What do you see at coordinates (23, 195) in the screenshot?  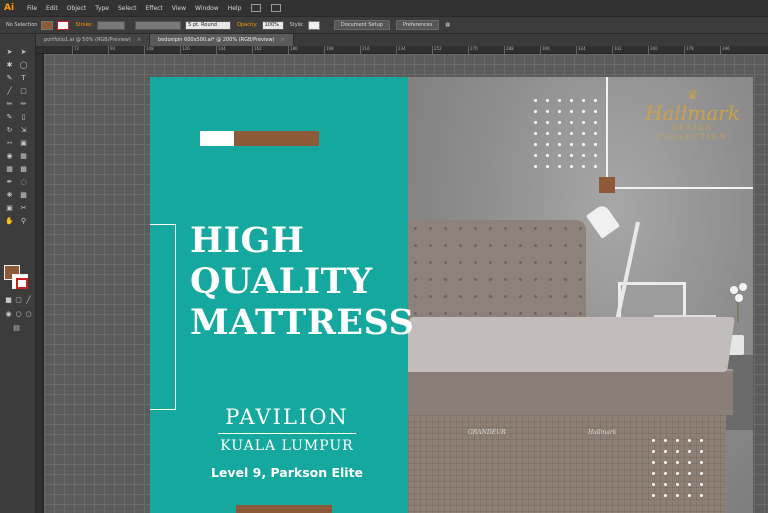 I see `graph-tool-icon: ▩` at bounding box center [23, 195].